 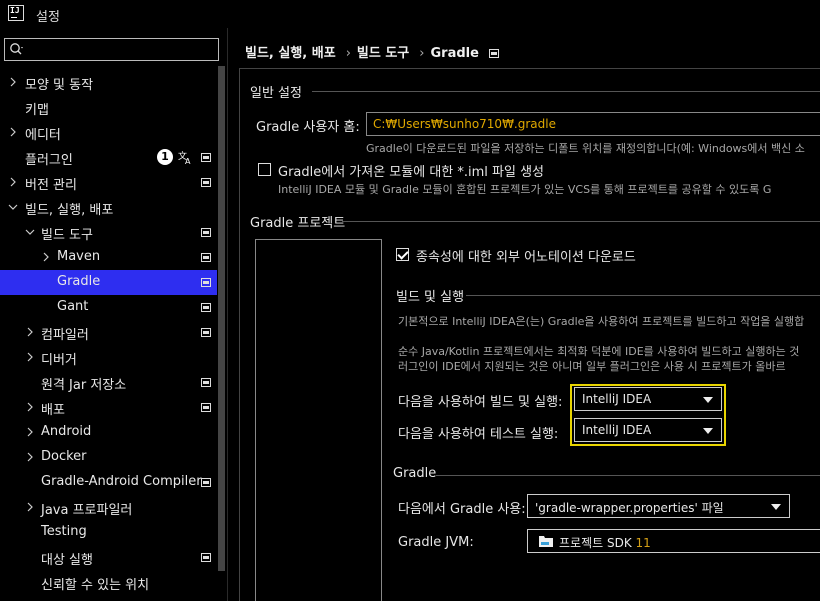 I want to click on settings-search-box, so click(x=111, y=49).